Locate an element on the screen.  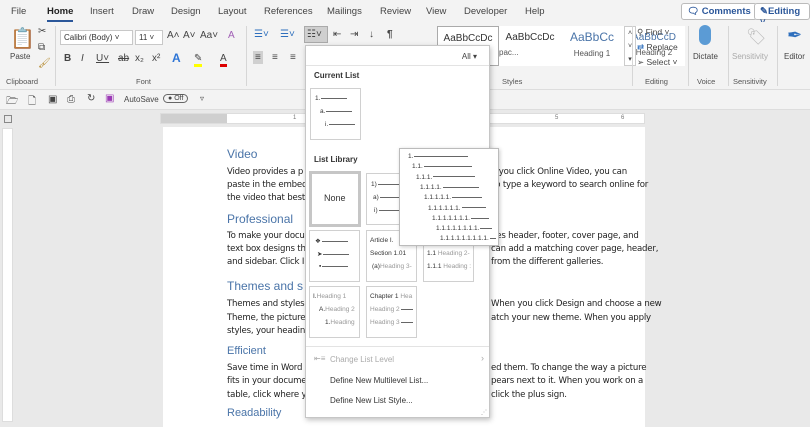
body-text-fragment: the video that best is located at coordinates (266, 198).